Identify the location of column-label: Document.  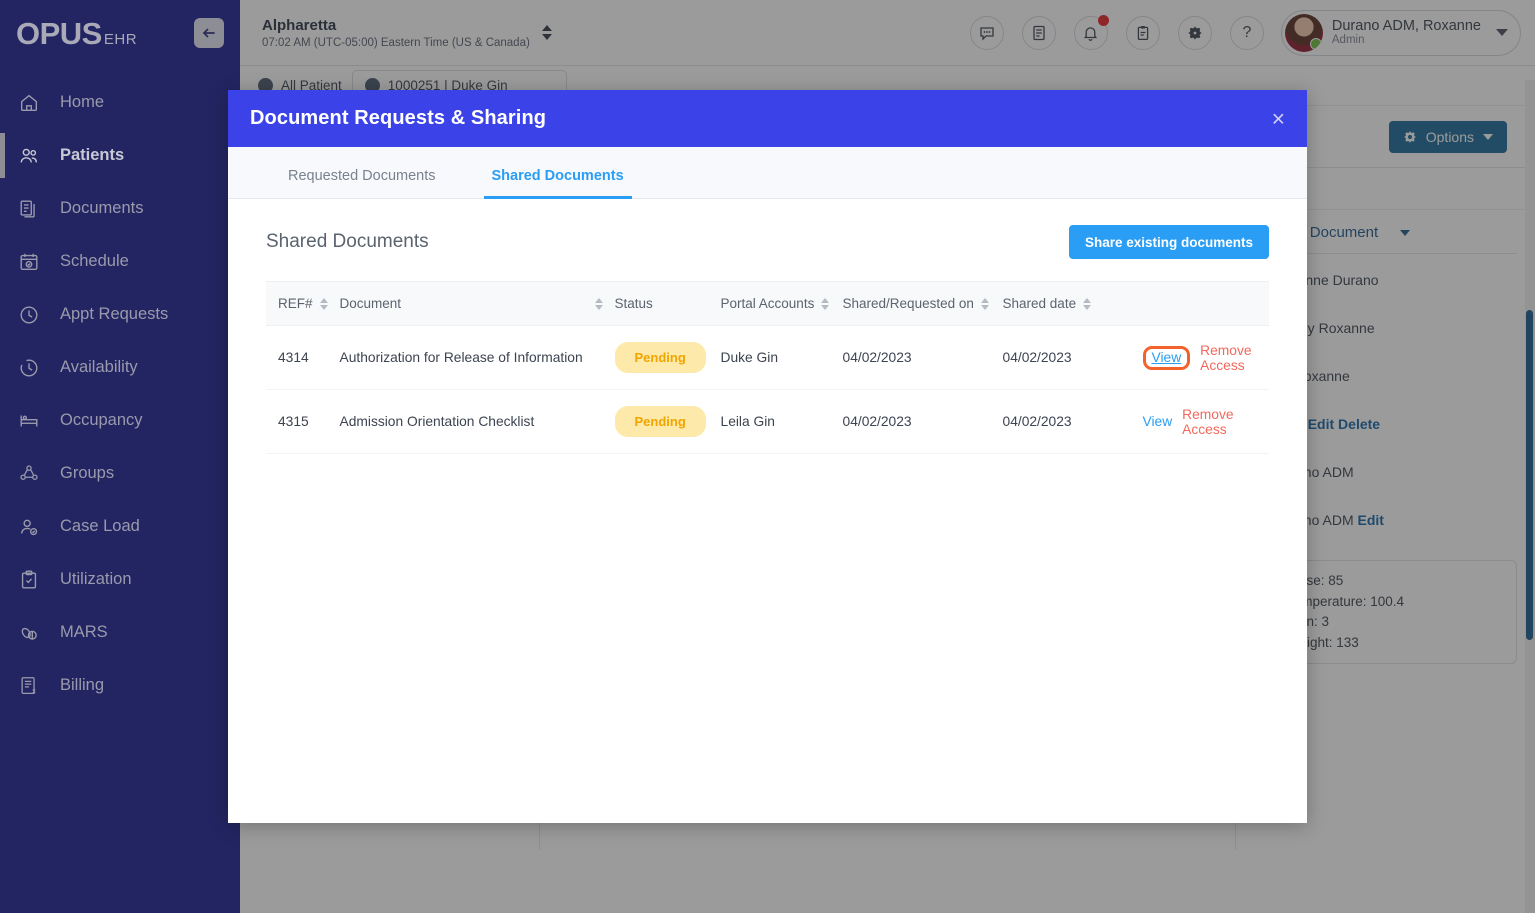
(370, 303).